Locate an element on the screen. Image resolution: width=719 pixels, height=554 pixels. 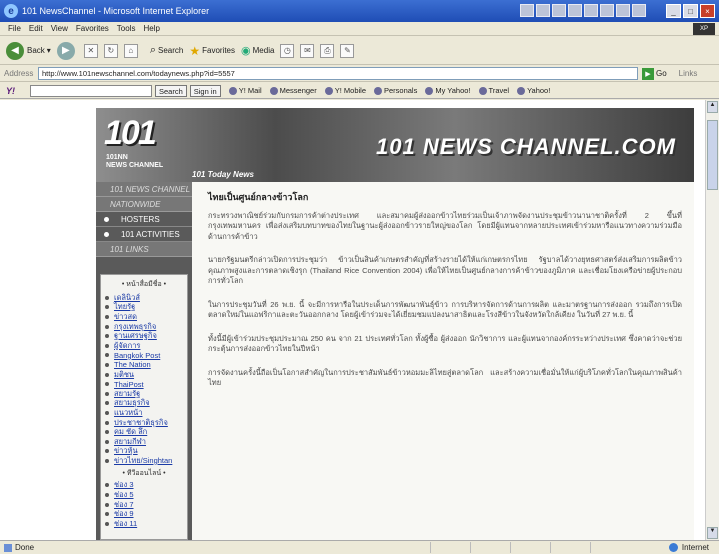
home-button: ⌂ is located at coordinates (130, 50).